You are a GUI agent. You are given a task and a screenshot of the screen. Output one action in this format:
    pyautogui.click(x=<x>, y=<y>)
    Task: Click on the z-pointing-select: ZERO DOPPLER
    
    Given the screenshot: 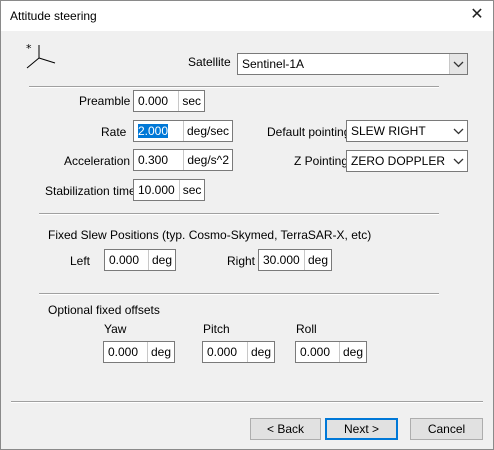 What is the action you would take?
    pyautogui.click(x=407, y=161)
    